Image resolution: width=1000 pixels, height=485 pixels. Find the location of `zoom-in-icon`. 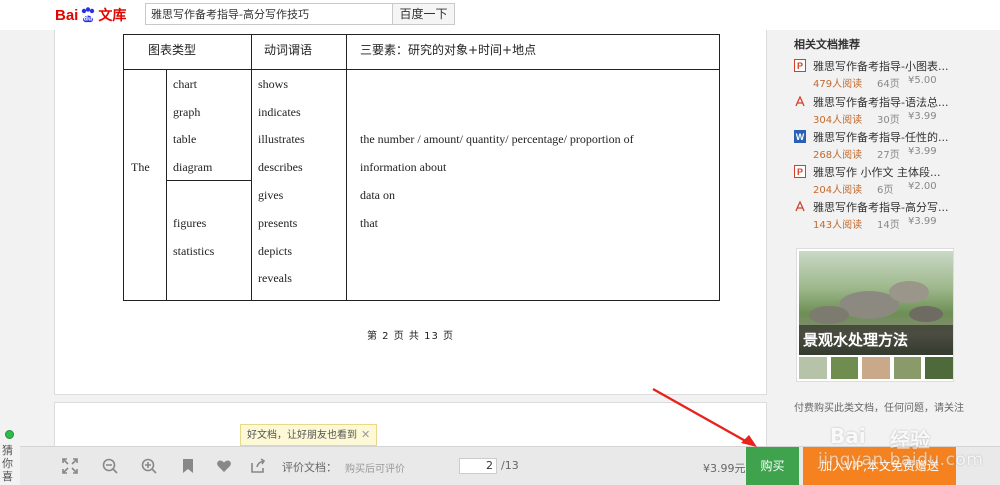

zoom-in-icon is located at coordinates (149, 466).